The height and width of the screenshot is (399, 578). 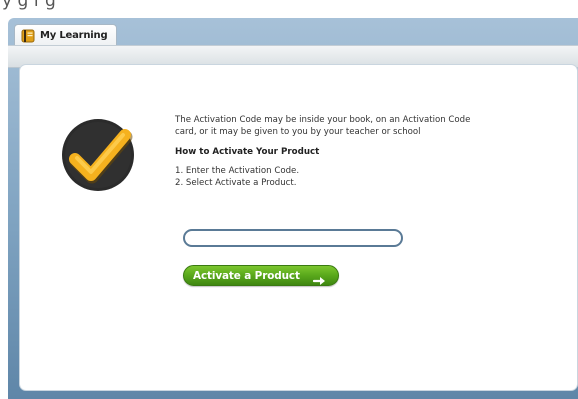 What do you see at coordinates (293, 238) in the screenshot?
I see `activation-code-input` at bounding box center [293, 238].